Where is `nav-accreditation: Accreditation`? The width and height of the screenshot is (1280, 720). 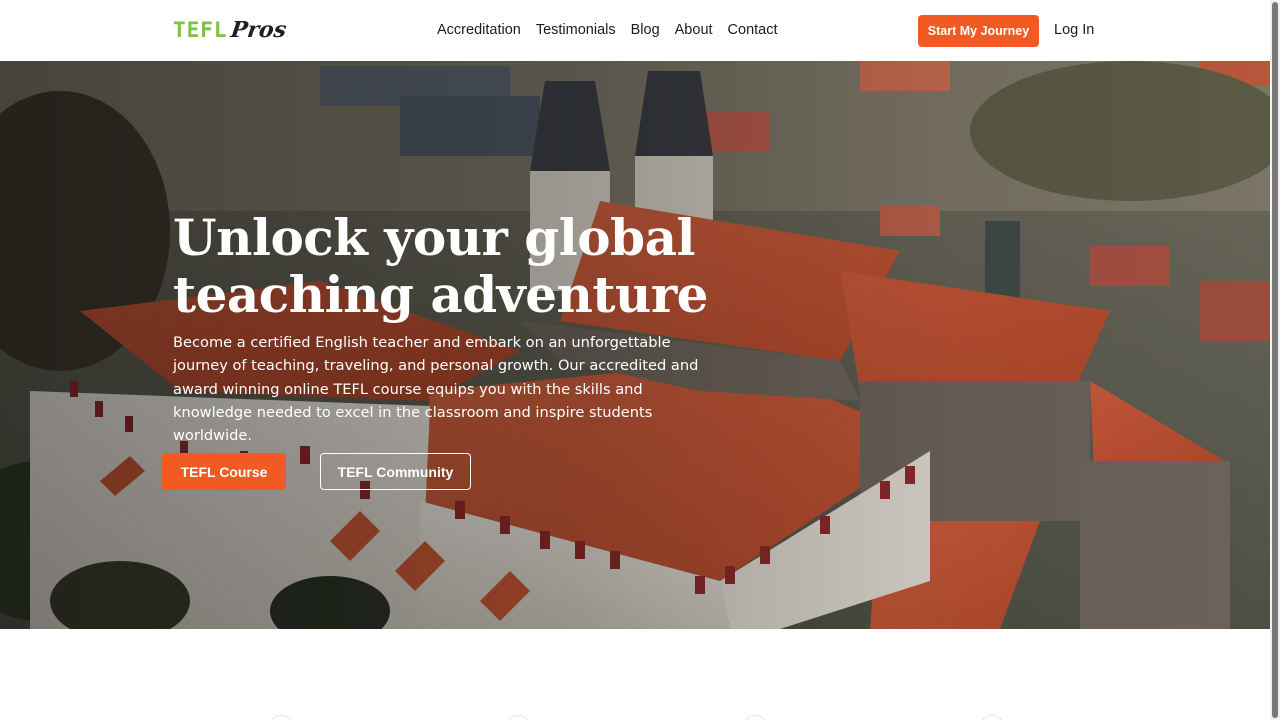
nav-accreditation: Accreditation is located at coordinates (479, 30).